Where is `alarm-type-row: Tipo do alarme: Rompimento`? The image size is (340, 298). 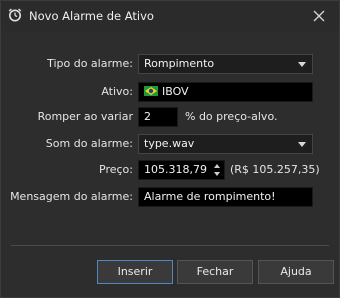
alarm-type-row: Tipo do alarme: Rompimento is located at coordinates (170, 64).